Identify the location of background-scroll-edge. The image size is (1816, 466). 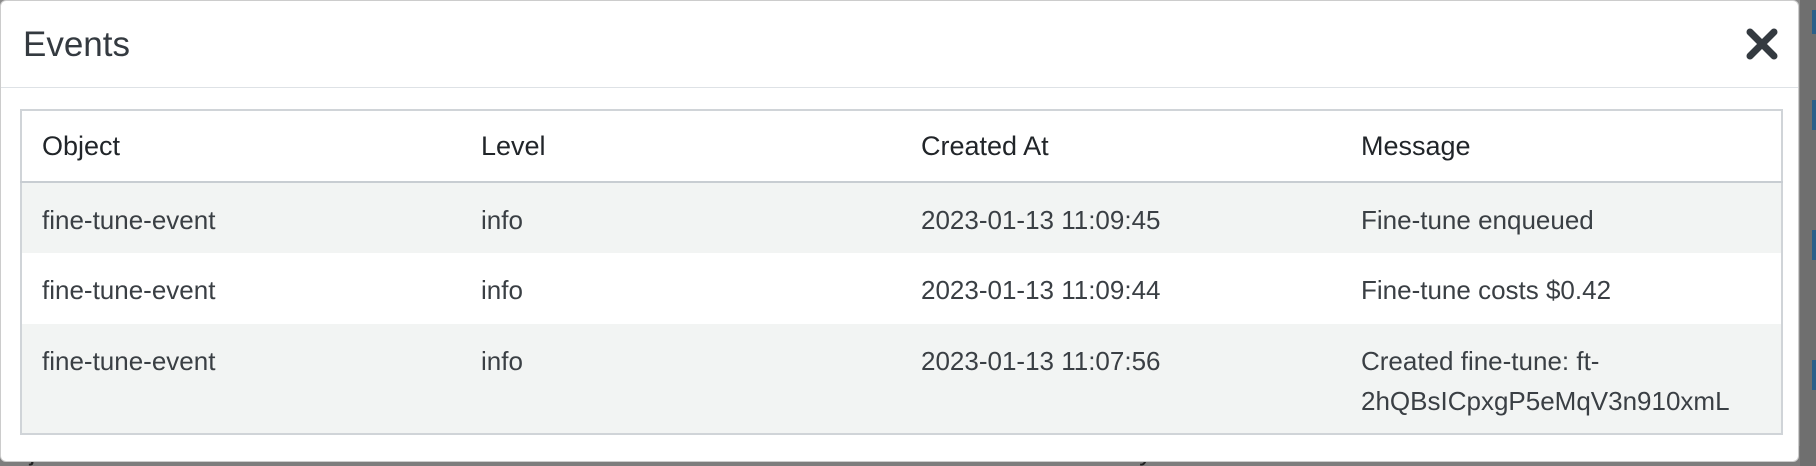
(1808, 233).